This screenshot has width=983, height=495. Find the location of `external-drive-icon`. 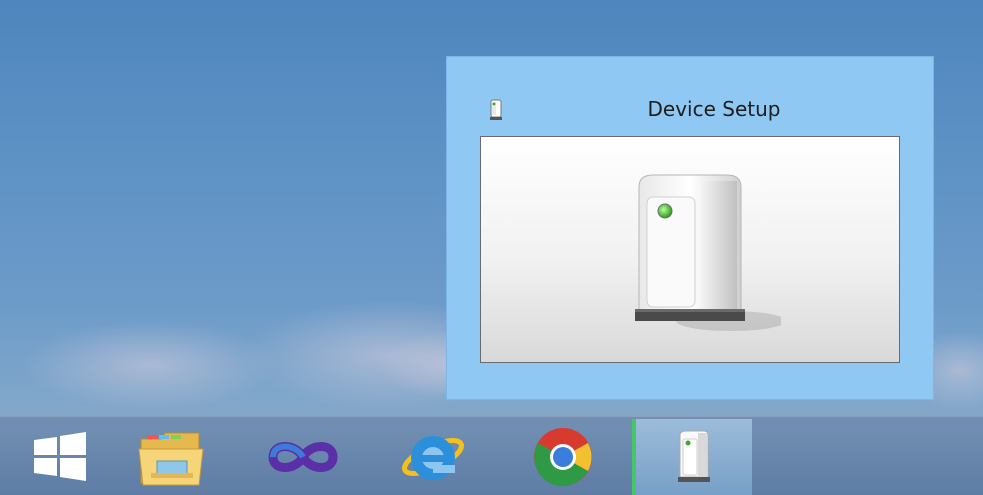

external-drive-icon is located at coordinates (708, 252).